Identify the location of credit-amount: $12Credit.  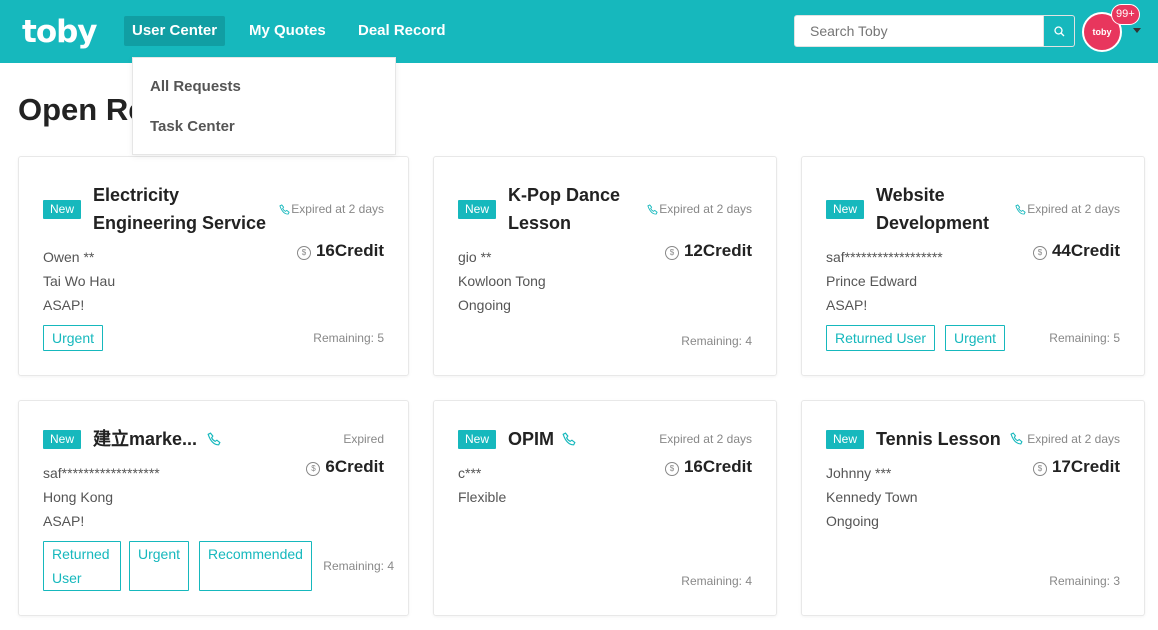
(708, 251).